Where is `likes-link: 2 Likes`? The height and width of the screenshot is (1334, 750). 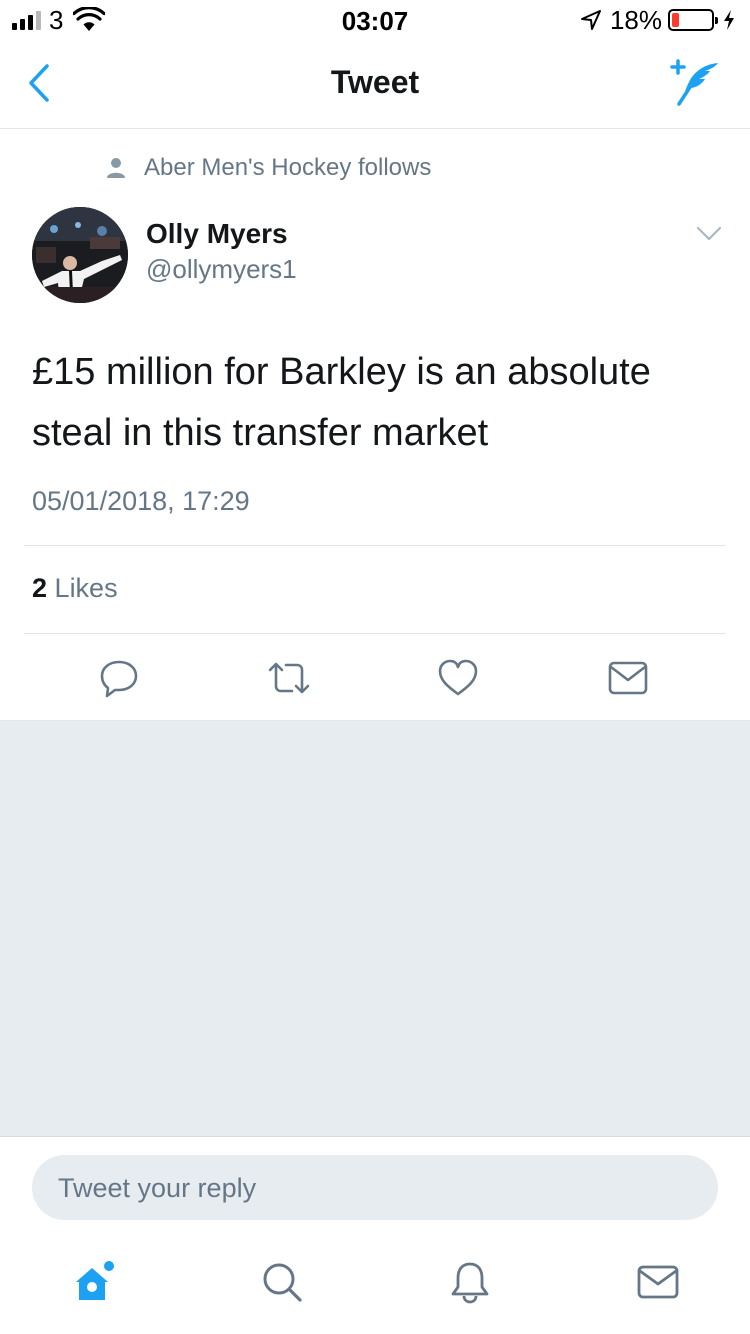
likes-link: 2 Likes is located at coordinates (75, 588).